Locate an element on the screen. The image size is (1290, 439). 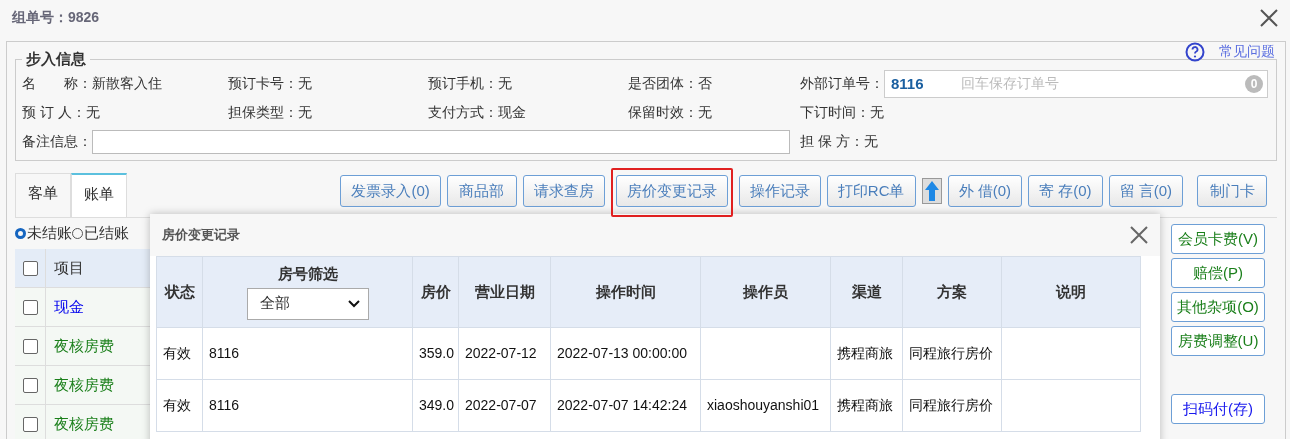
field-label: 预 订 人： is located at coordinates (54, 112).